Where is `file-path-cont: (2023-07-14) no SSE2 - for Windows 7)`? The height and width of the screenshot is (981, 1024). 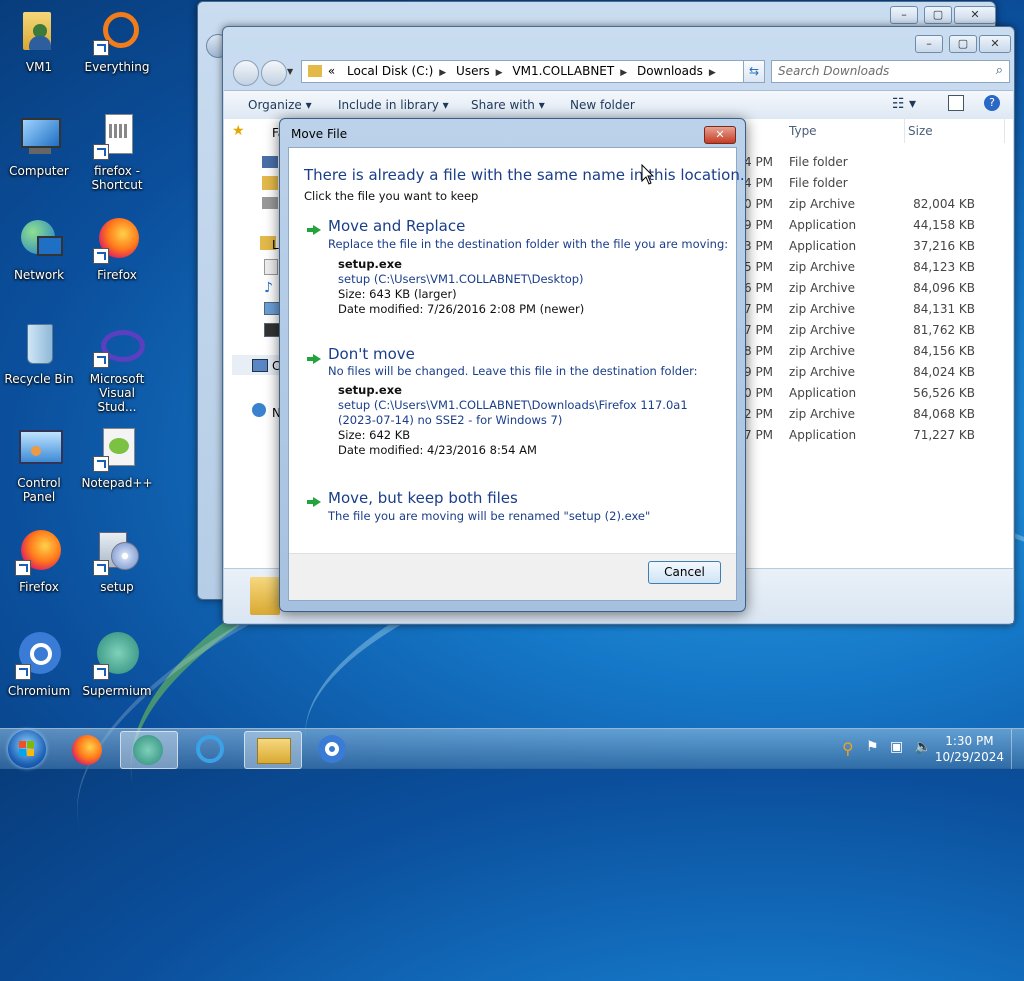 file-path-cont: (2023-07-14) no SSE2 - for Windows 7) is located at coordinates (450, 420).